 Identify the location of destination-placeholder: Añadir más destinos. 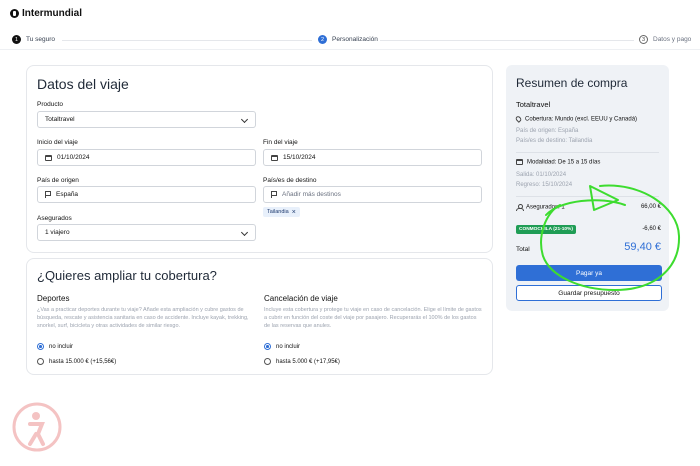
(311, 194).